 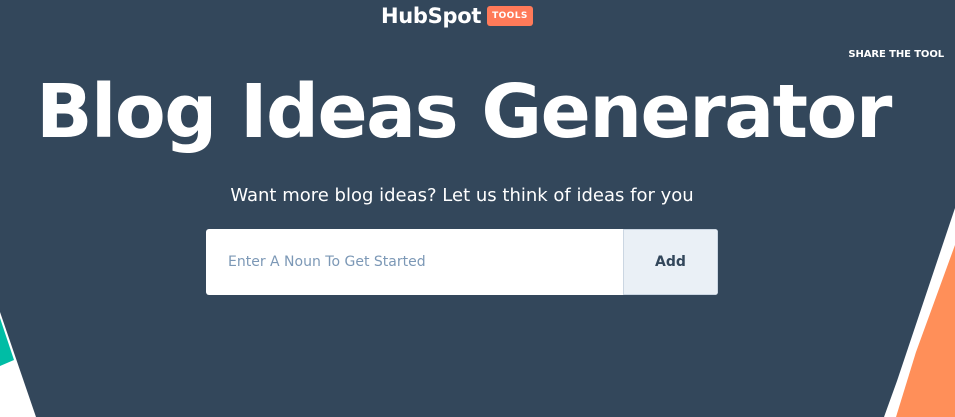 I want to click on hubspot-logo: HubSpot TOOLS, so click(x=457, y=16).